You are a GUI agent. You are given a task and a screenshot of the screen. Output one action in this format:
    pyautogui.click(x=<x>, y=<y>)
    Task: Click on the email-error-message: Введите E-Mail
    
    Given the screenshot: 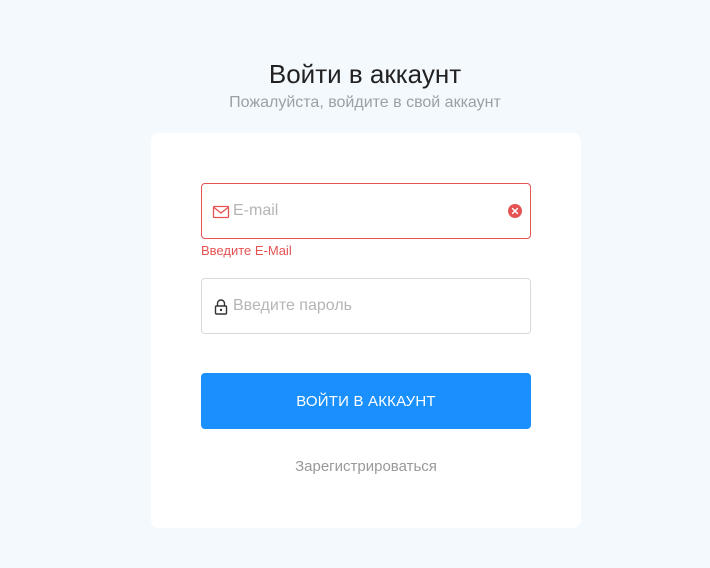 What is the action you would take?
    pyautogui.click(x=246, y=250)
    